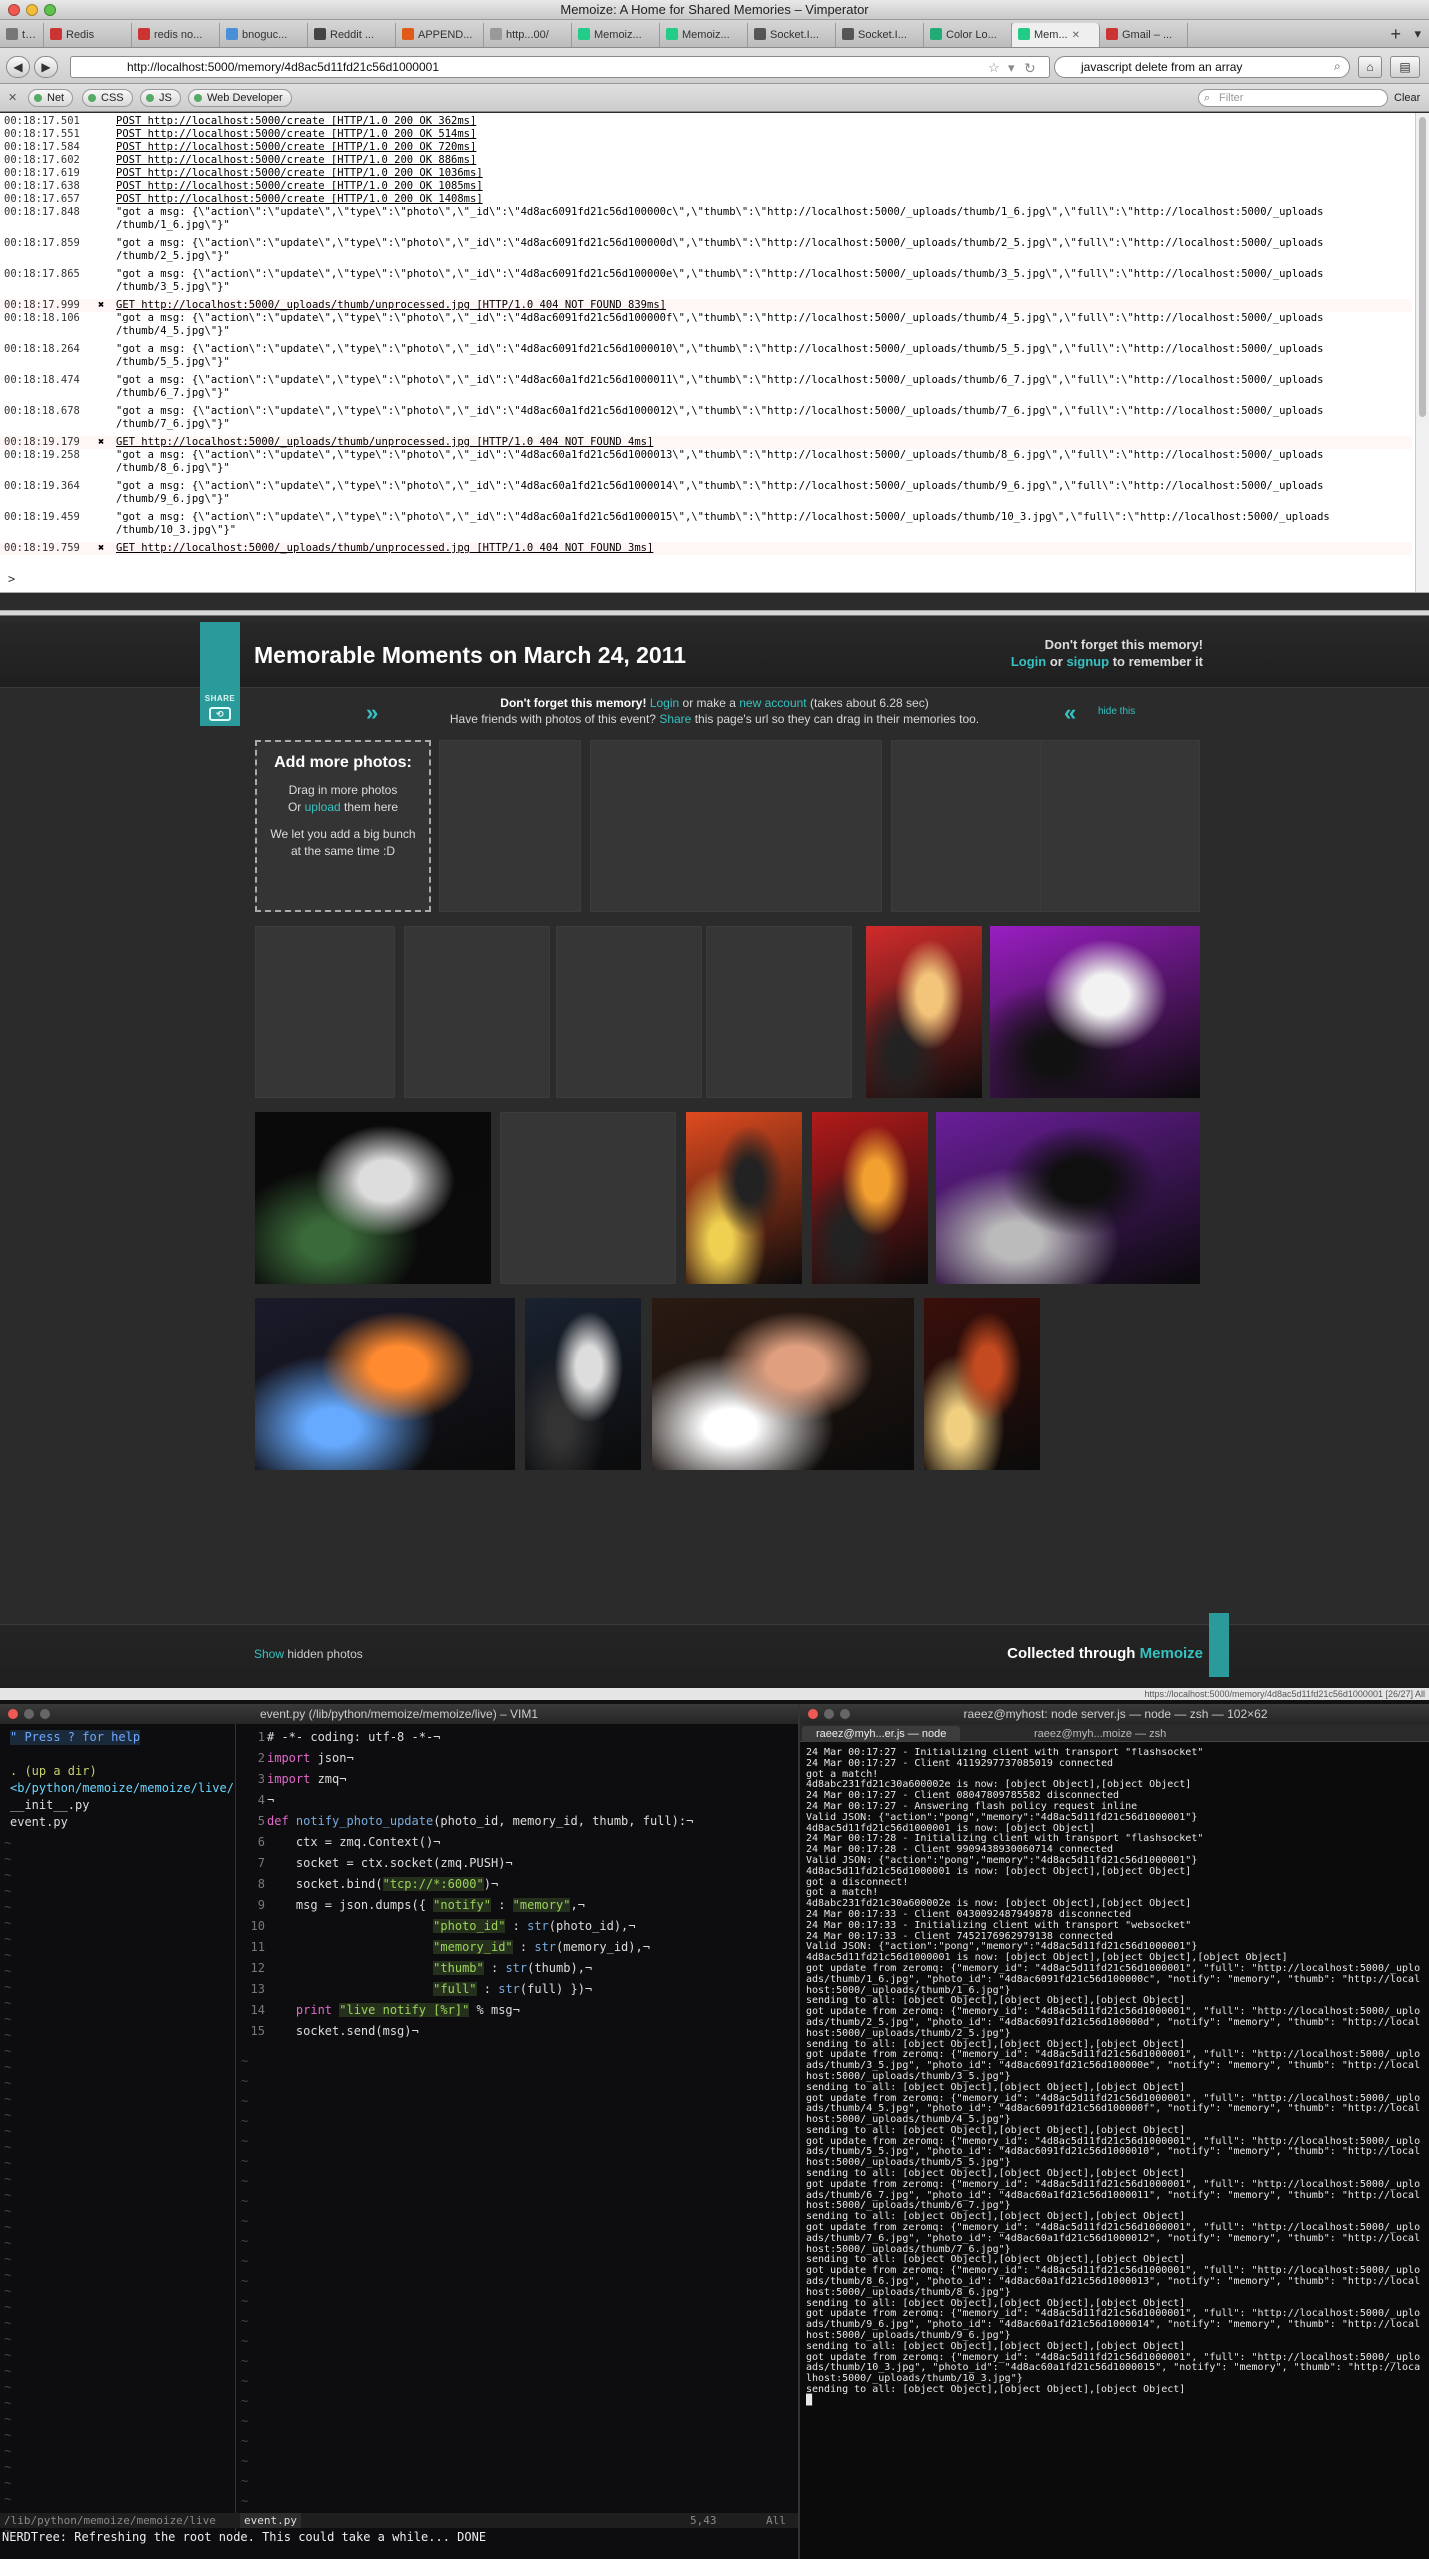 This screenshot has width=1429, height=2559. I want to click on vim-minimize-button, so click(29, 1714).